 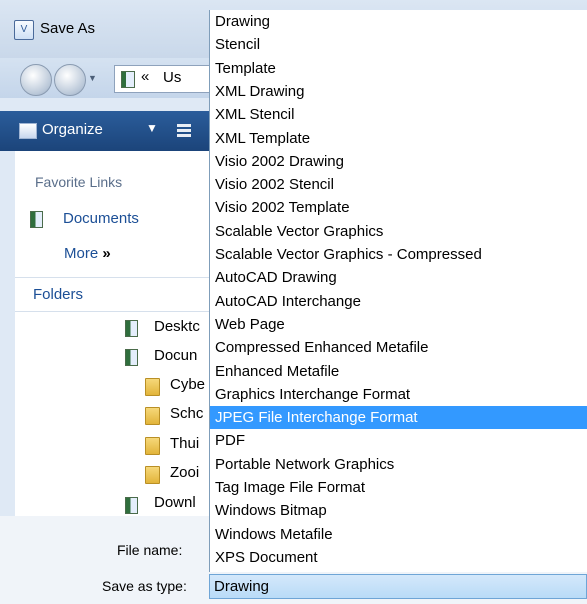 I want to click on dropdown-option: Windows Bitmap, so click(x=398, y=510).